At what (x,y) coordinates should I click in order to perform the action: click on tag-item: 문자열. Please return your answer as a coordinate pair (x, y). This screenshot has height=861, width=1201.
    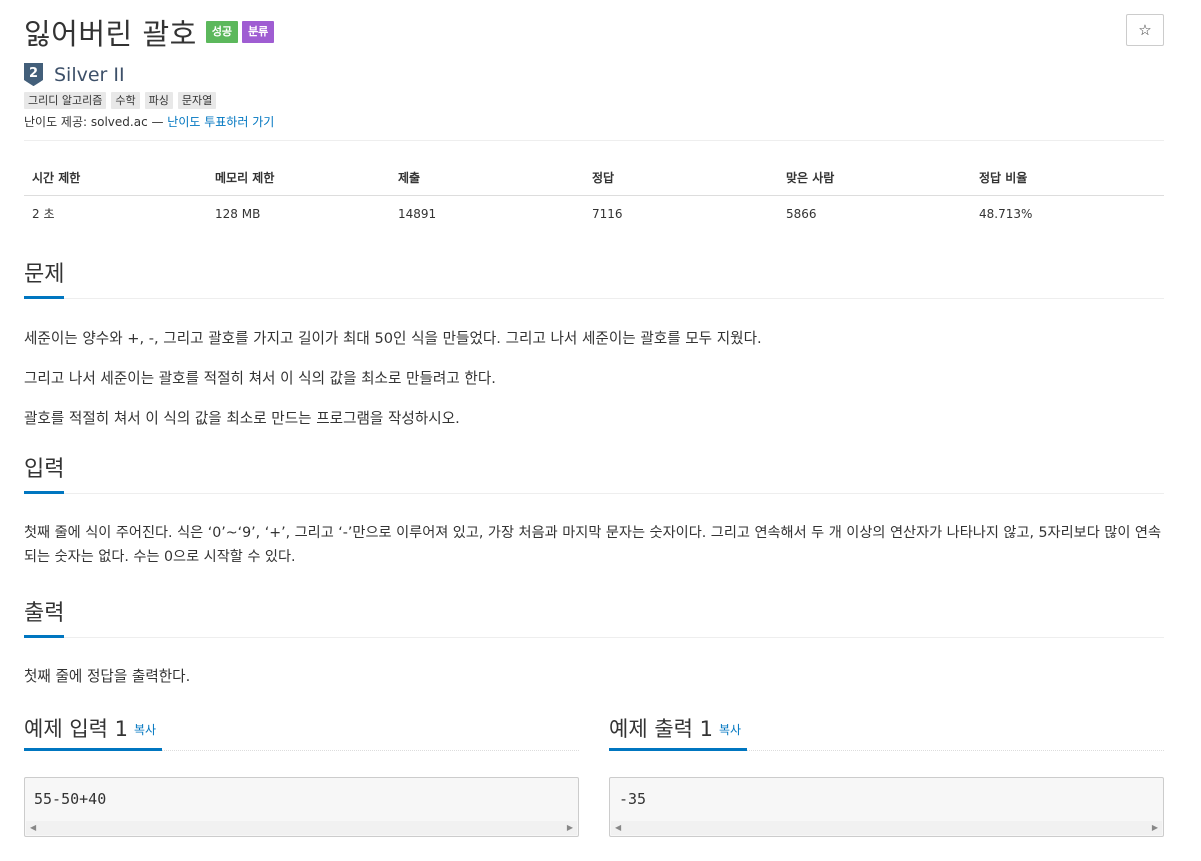
    Looking at the image, I should click on (197, 100).